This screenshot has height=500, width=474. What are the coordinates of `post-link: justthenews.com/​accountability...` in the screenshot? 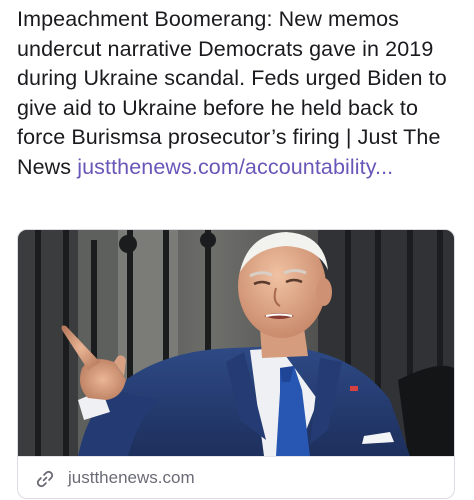 It's located at (235, 167).